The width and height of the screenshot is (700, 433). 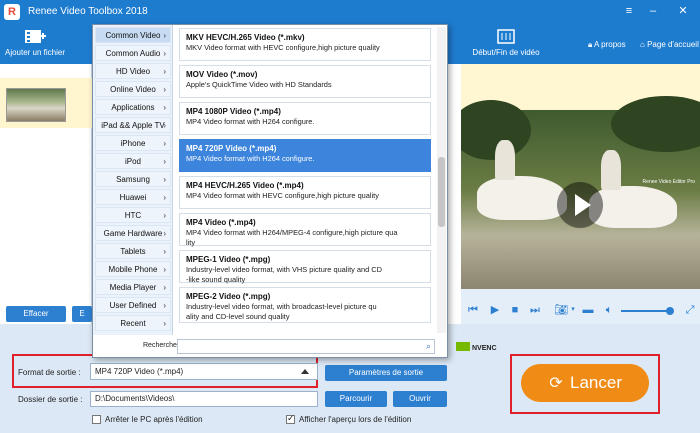 I want to click on start-label: Lancer, so click(x=596, y=382).